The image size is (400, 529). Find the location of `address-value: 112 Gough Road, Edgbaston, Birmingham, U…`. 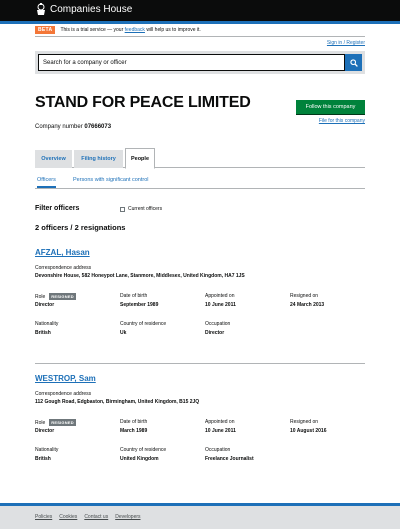

address-value: 112 Gough Road, Edgbaston, Birmingham, U… is located at coordinates (117, 402).